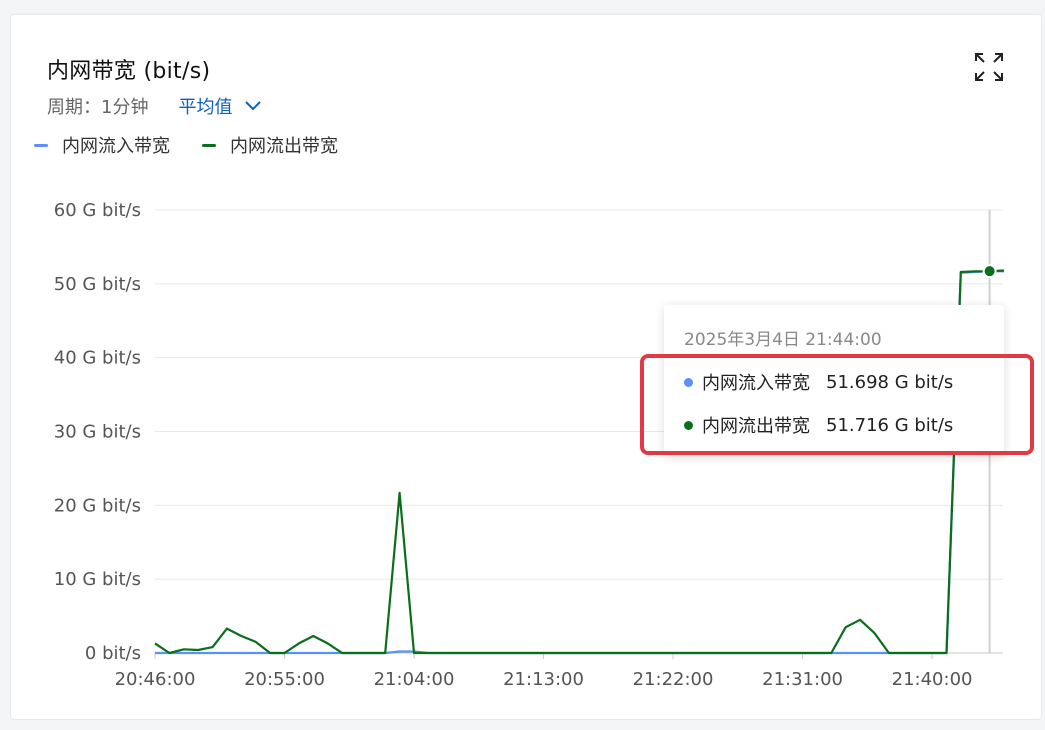 Image resolution: width=1045 pixels, height=730 pixels. What do you see at coordinates (155, 679) in the screenshot?
I see `x-tick-label: 20:46:00` at bounding box center [155, 679].